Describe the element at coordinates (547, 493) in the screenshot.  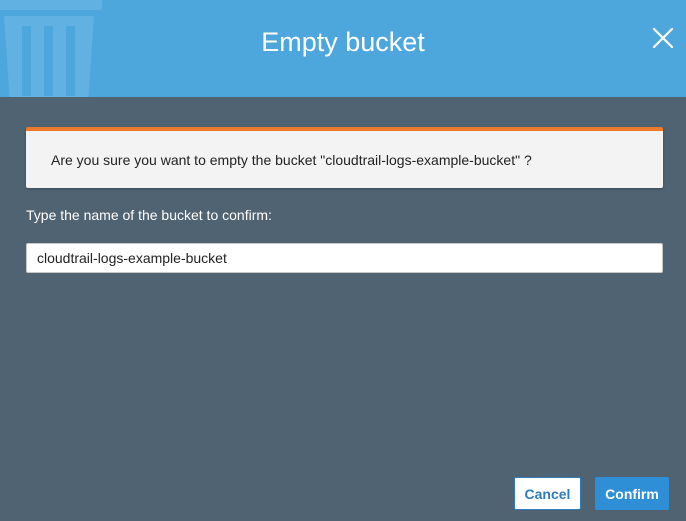
I see `cancel-button: Cancel` at that location.